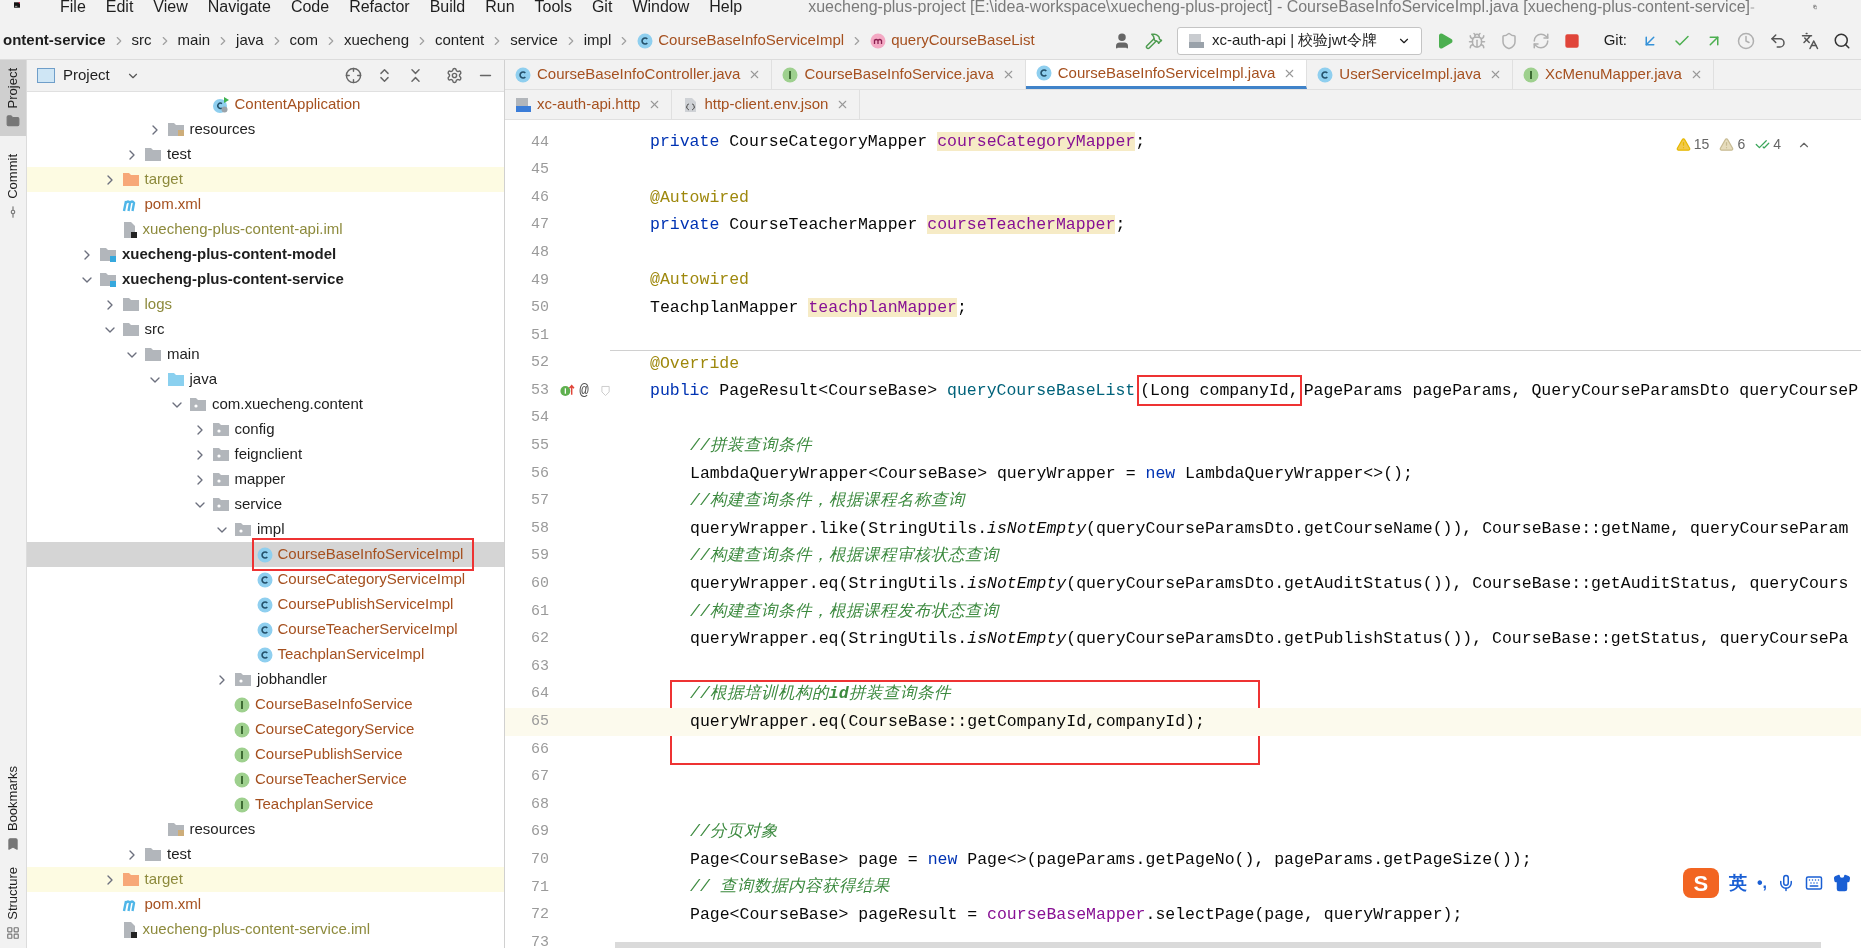 The height and width of the screenshot is (948, 1861). Describe the element at coordinates (379, 7) in the screenshot. I see `menu-item: Refactor` at that location.